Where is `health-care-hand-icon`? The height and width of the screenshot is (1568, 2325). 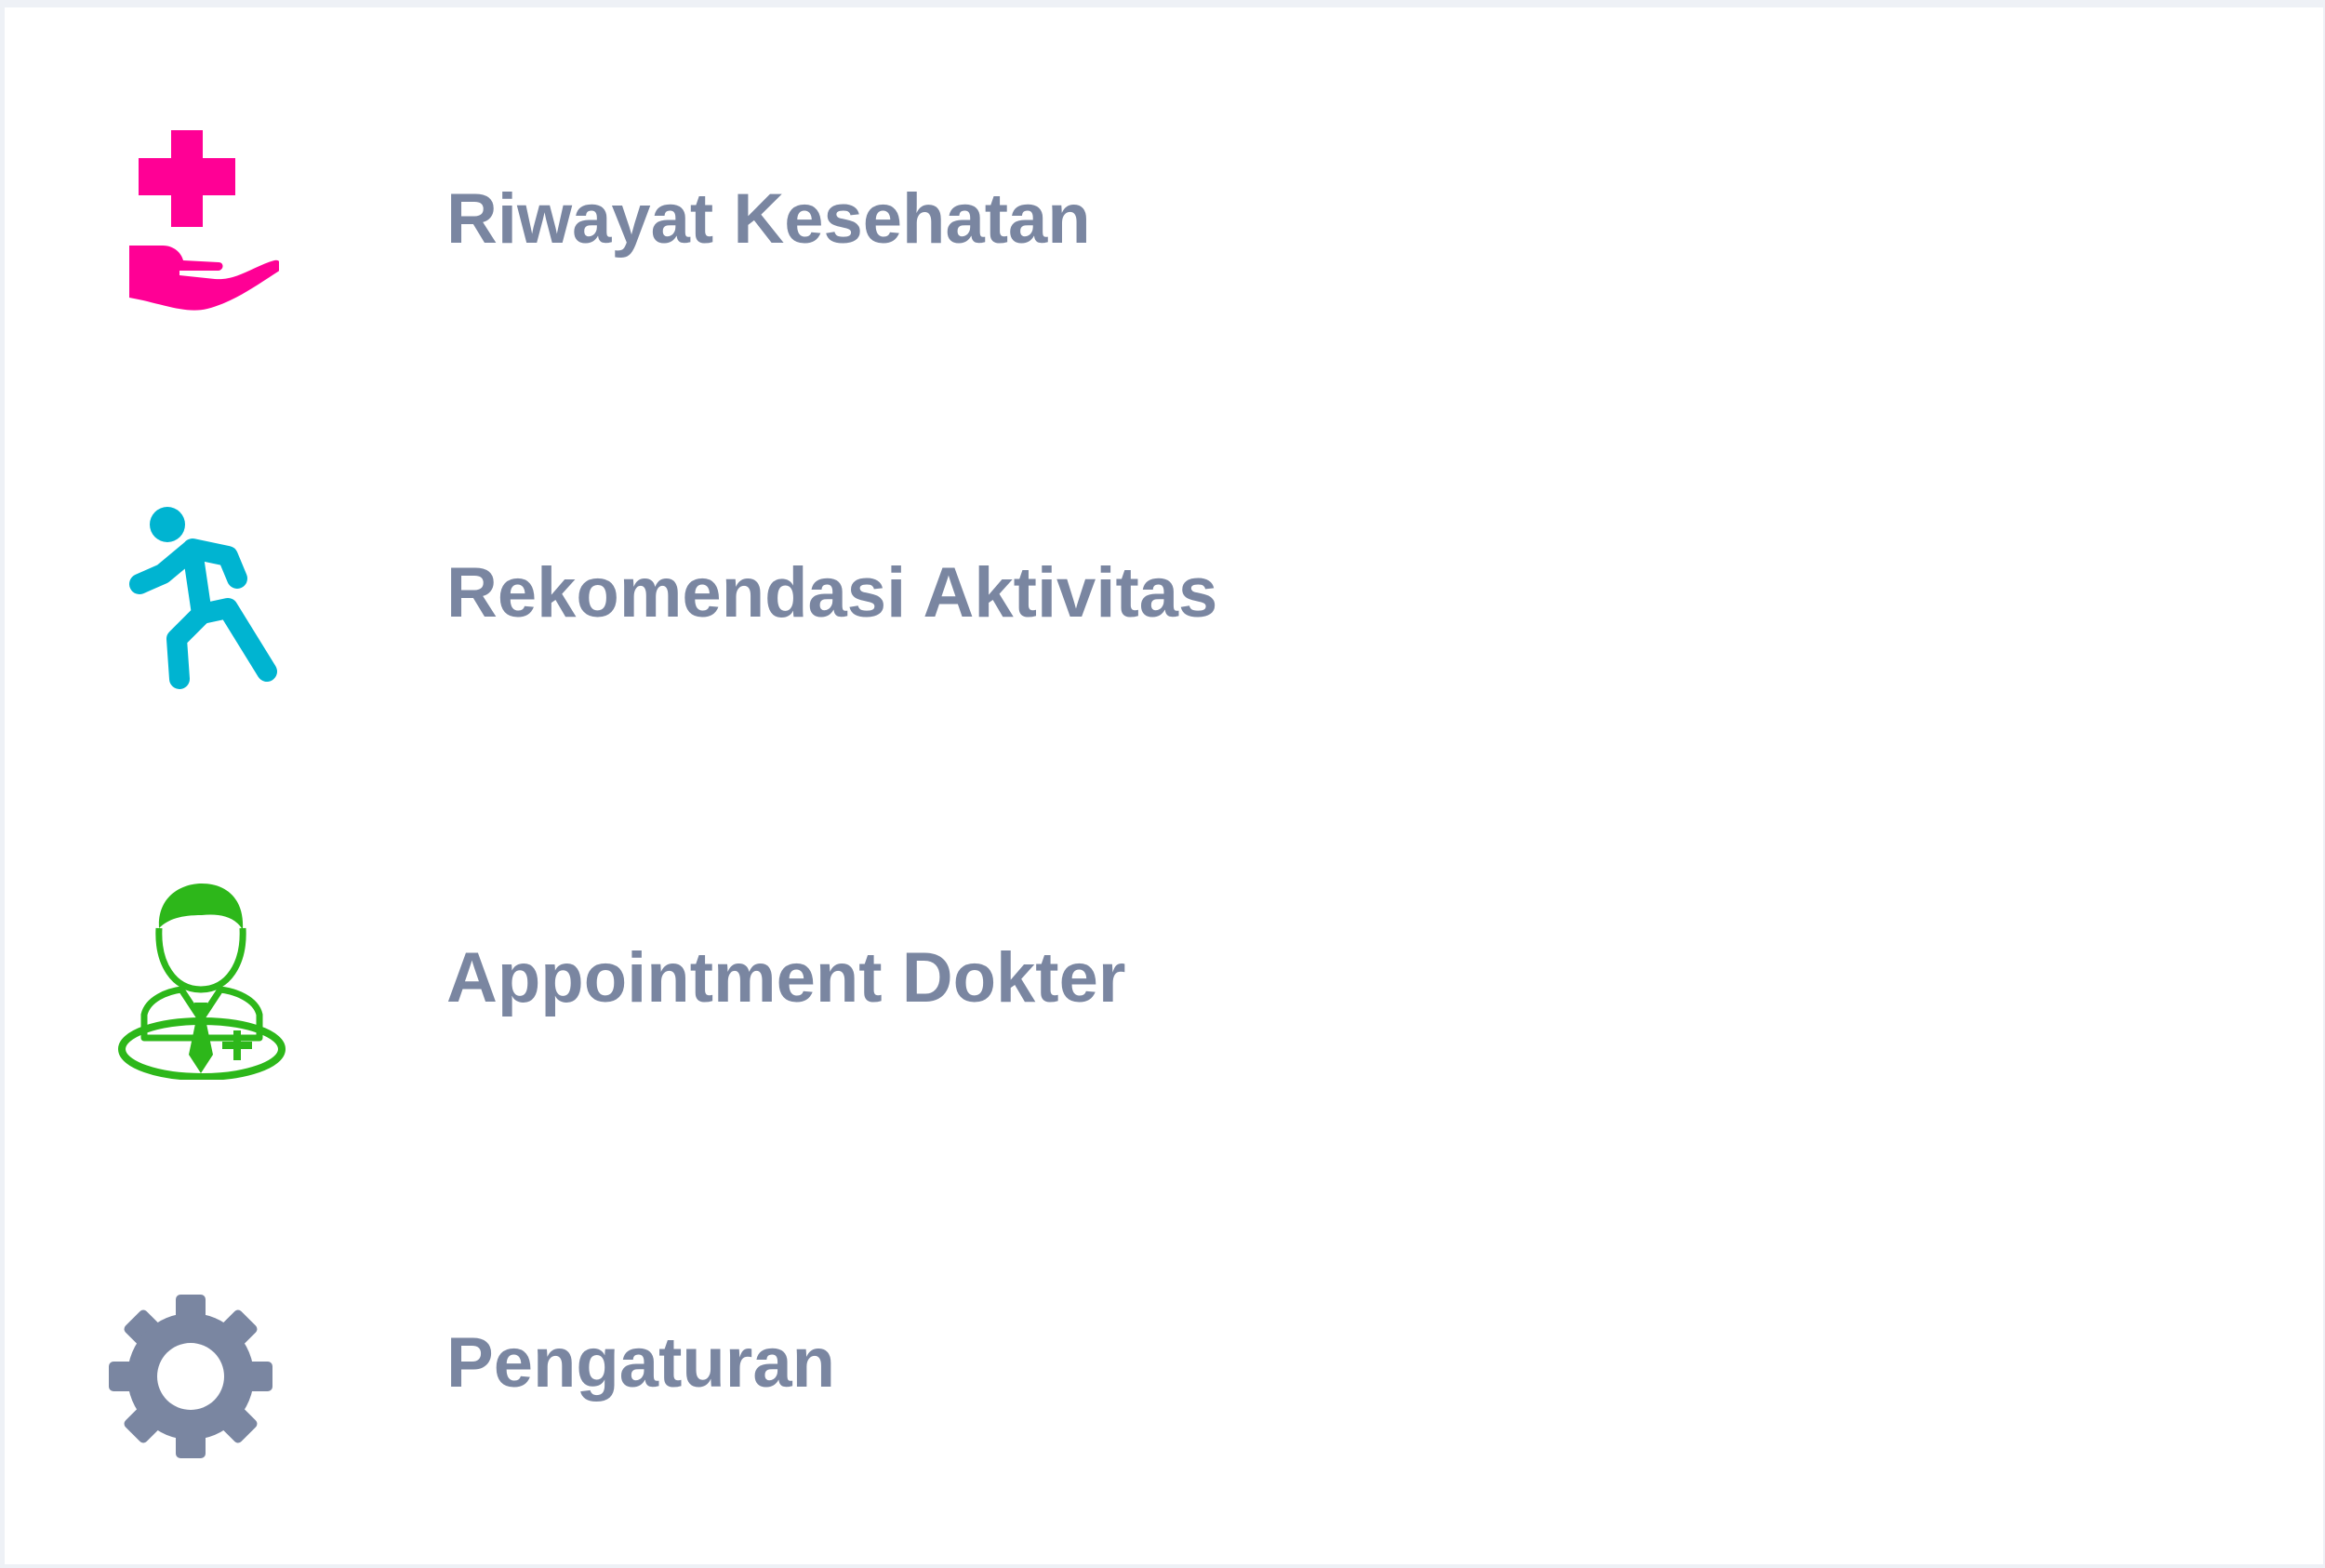 health-care-hand-icon is located at coordinates (204, 220).